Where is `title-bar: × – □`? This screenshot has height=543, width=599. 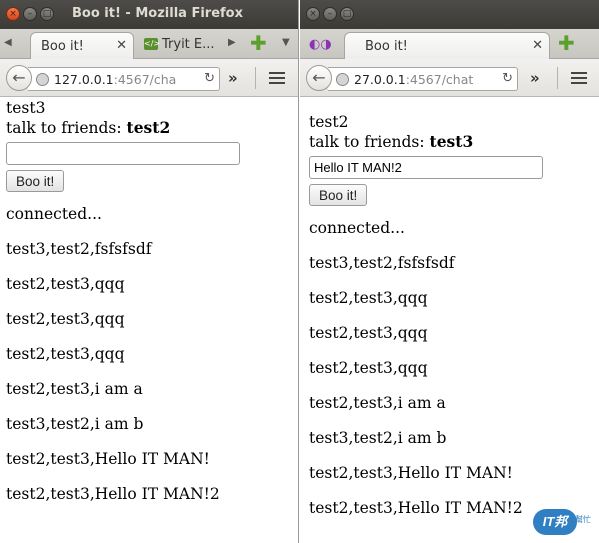 title-bar: × – □ is located at coordinates (449, 14).